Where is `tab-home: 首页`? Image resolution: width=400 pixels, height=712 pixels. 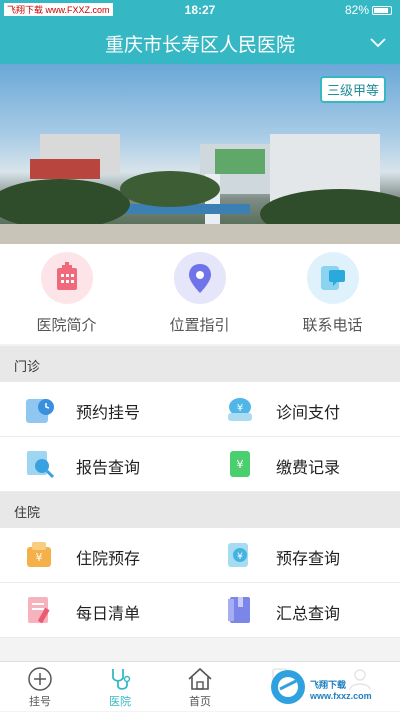
tab-home: 首页 is located at coordinates (200, 687).